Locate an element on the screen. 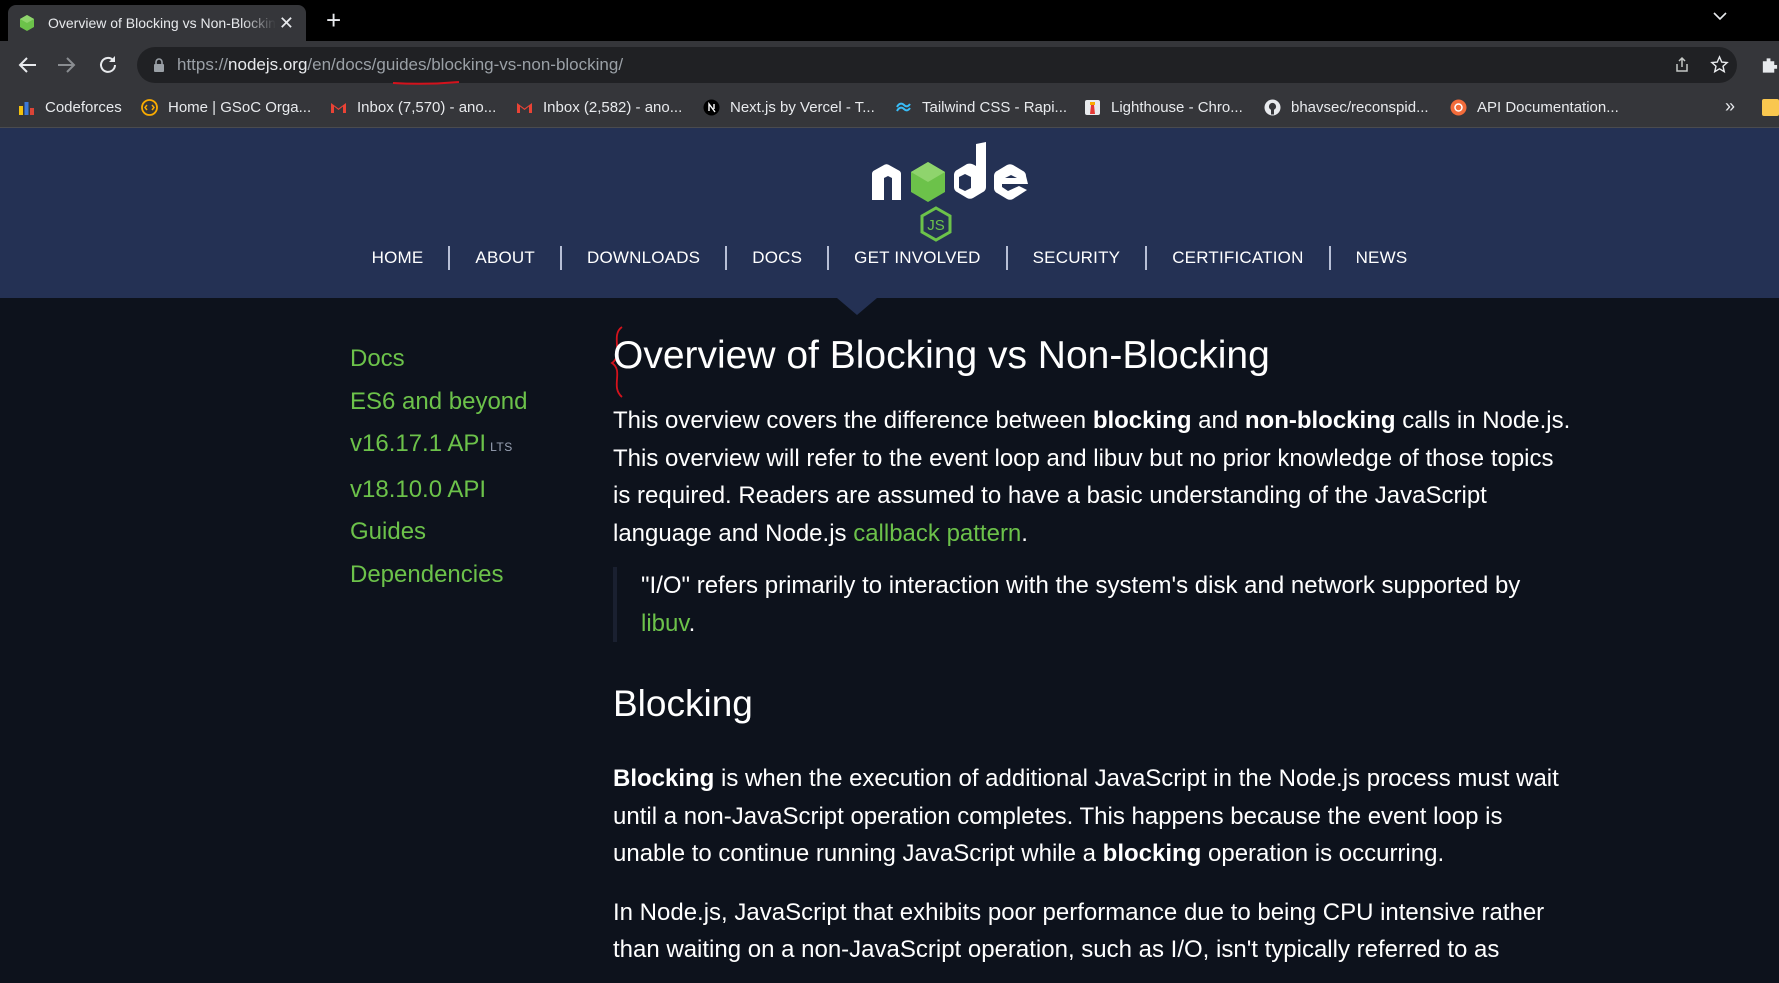 The height and width of the screenshot is (983, 1779). red-underline-annotation is located at coordinates (426, 83).